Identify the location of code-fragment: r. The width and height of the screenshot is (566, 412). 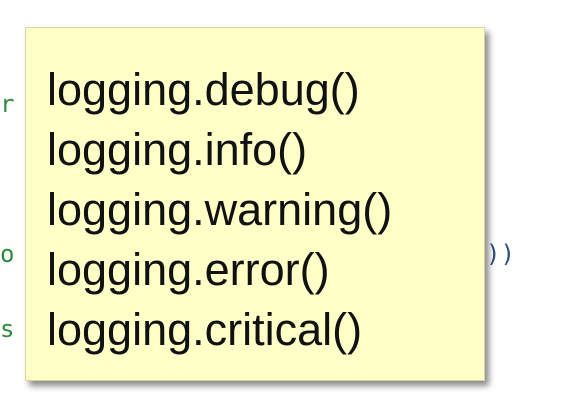
(7, 104).